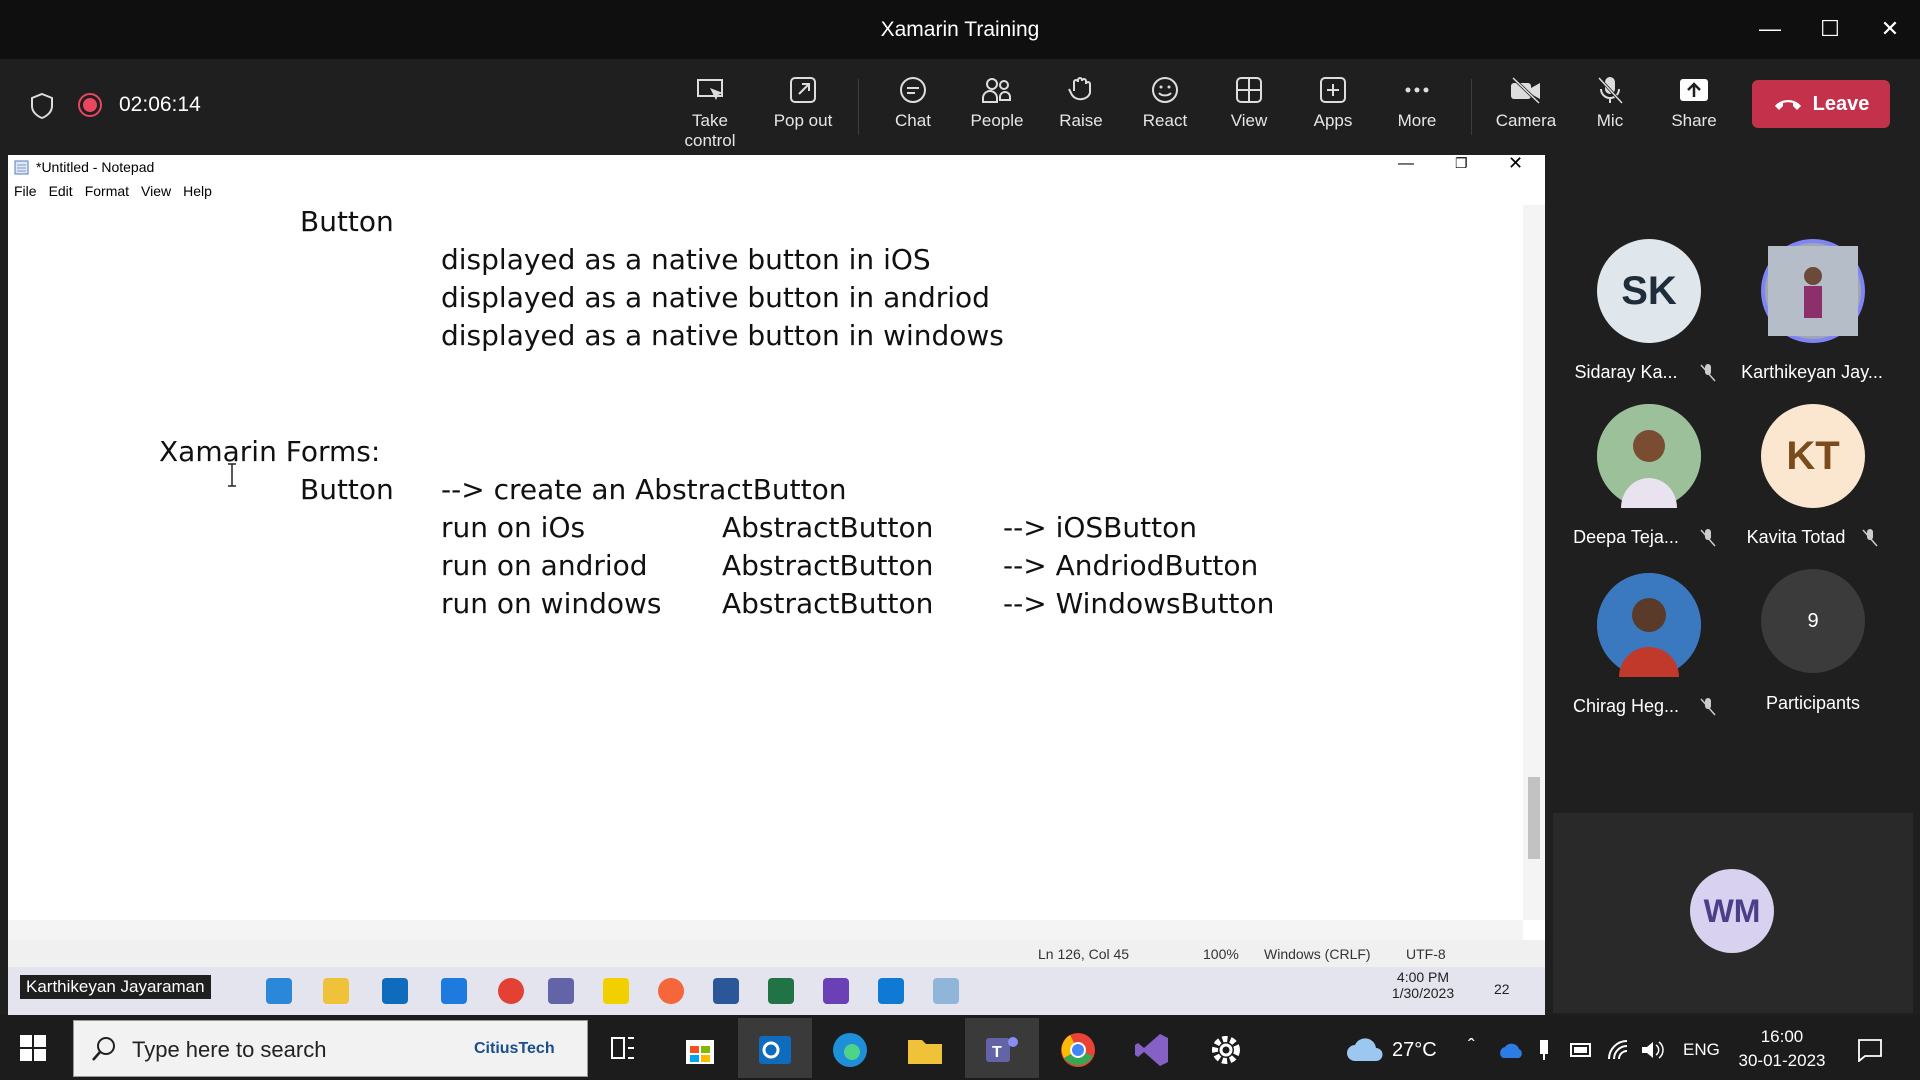 This screenshot has height=1080, width=1920. I want to click on taskbar-search-box: Type here to search CitiusTech, so click(330, 1048).